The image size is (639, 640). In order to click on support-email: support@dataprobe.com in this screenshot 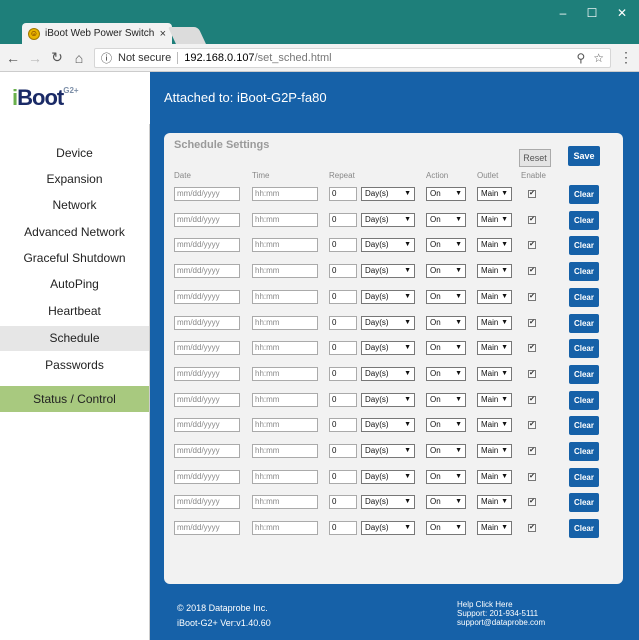, I will do `click(501, 622)`.